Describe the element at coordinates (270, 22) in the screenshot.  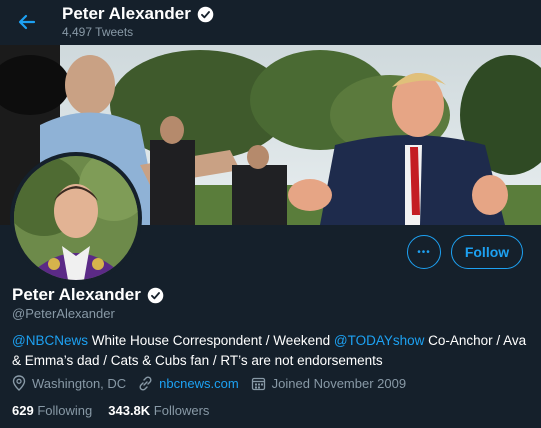
I see `profile-header-bar: Peter Alexander 4,497 Tweets` at that location.